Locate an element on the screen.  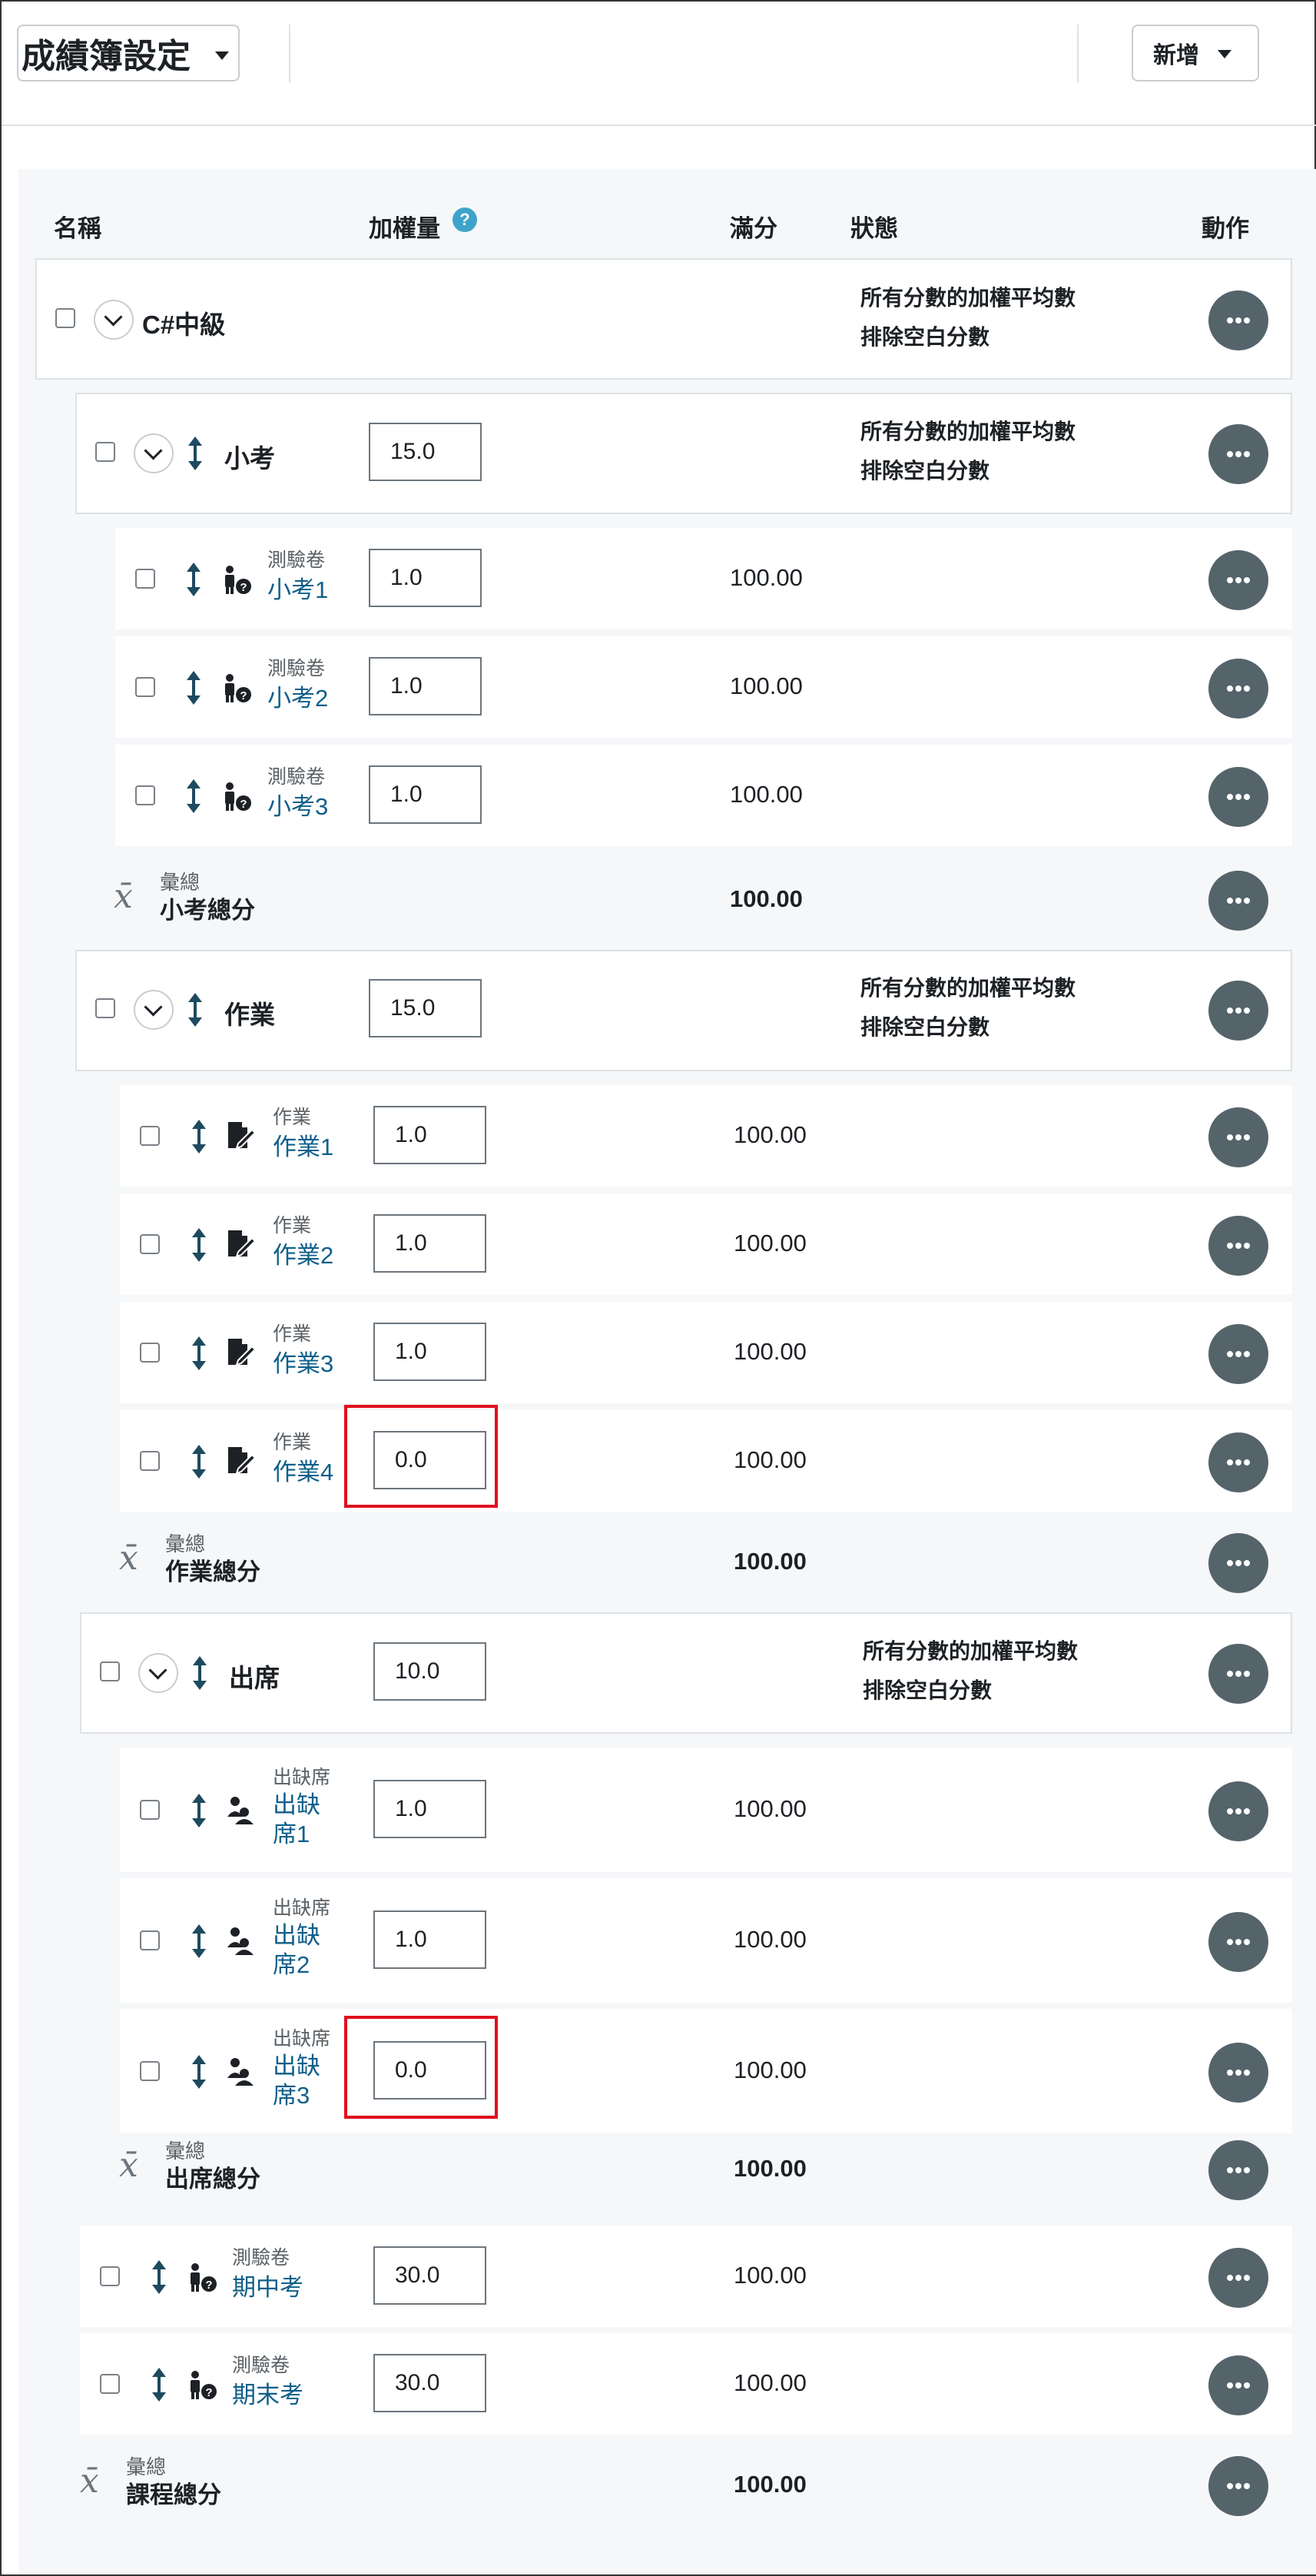
grade-item-link: 席2 is located at coordinates (291, 1965).